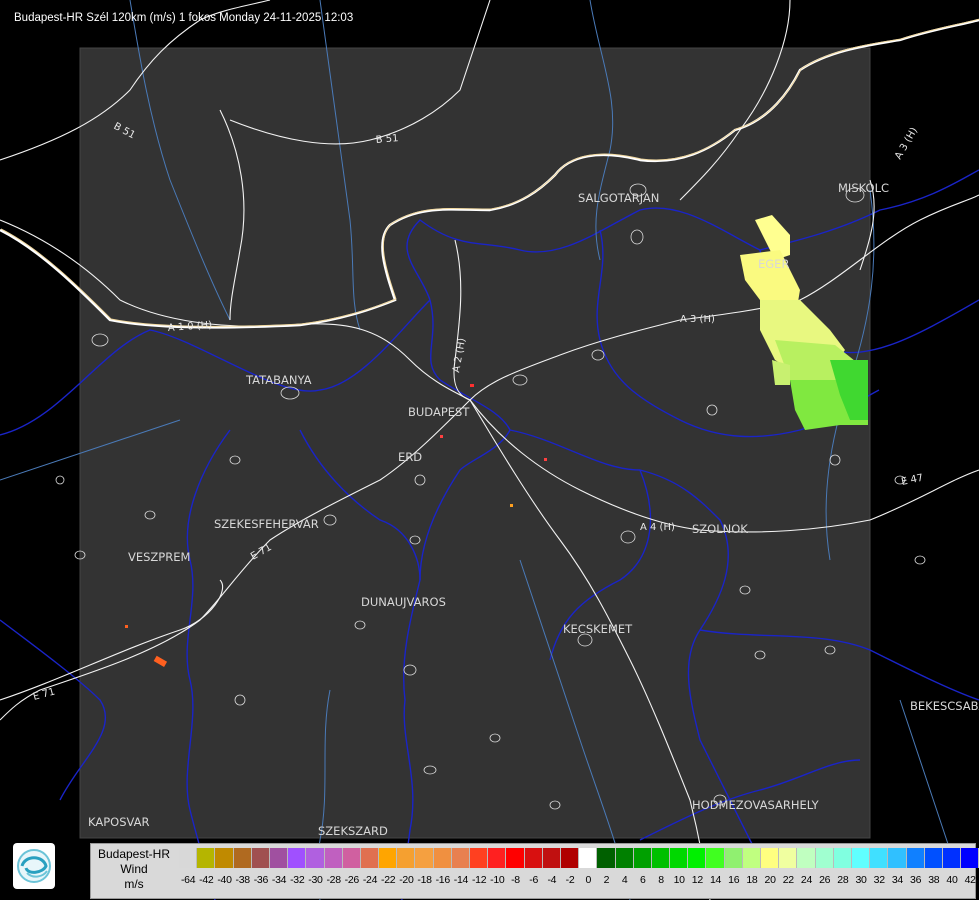 The image size is (979, 900). What do you see at coordinates (661, 880) in the screenshot?
I see `legend-tick: 8` at bounding box center [661, 880].